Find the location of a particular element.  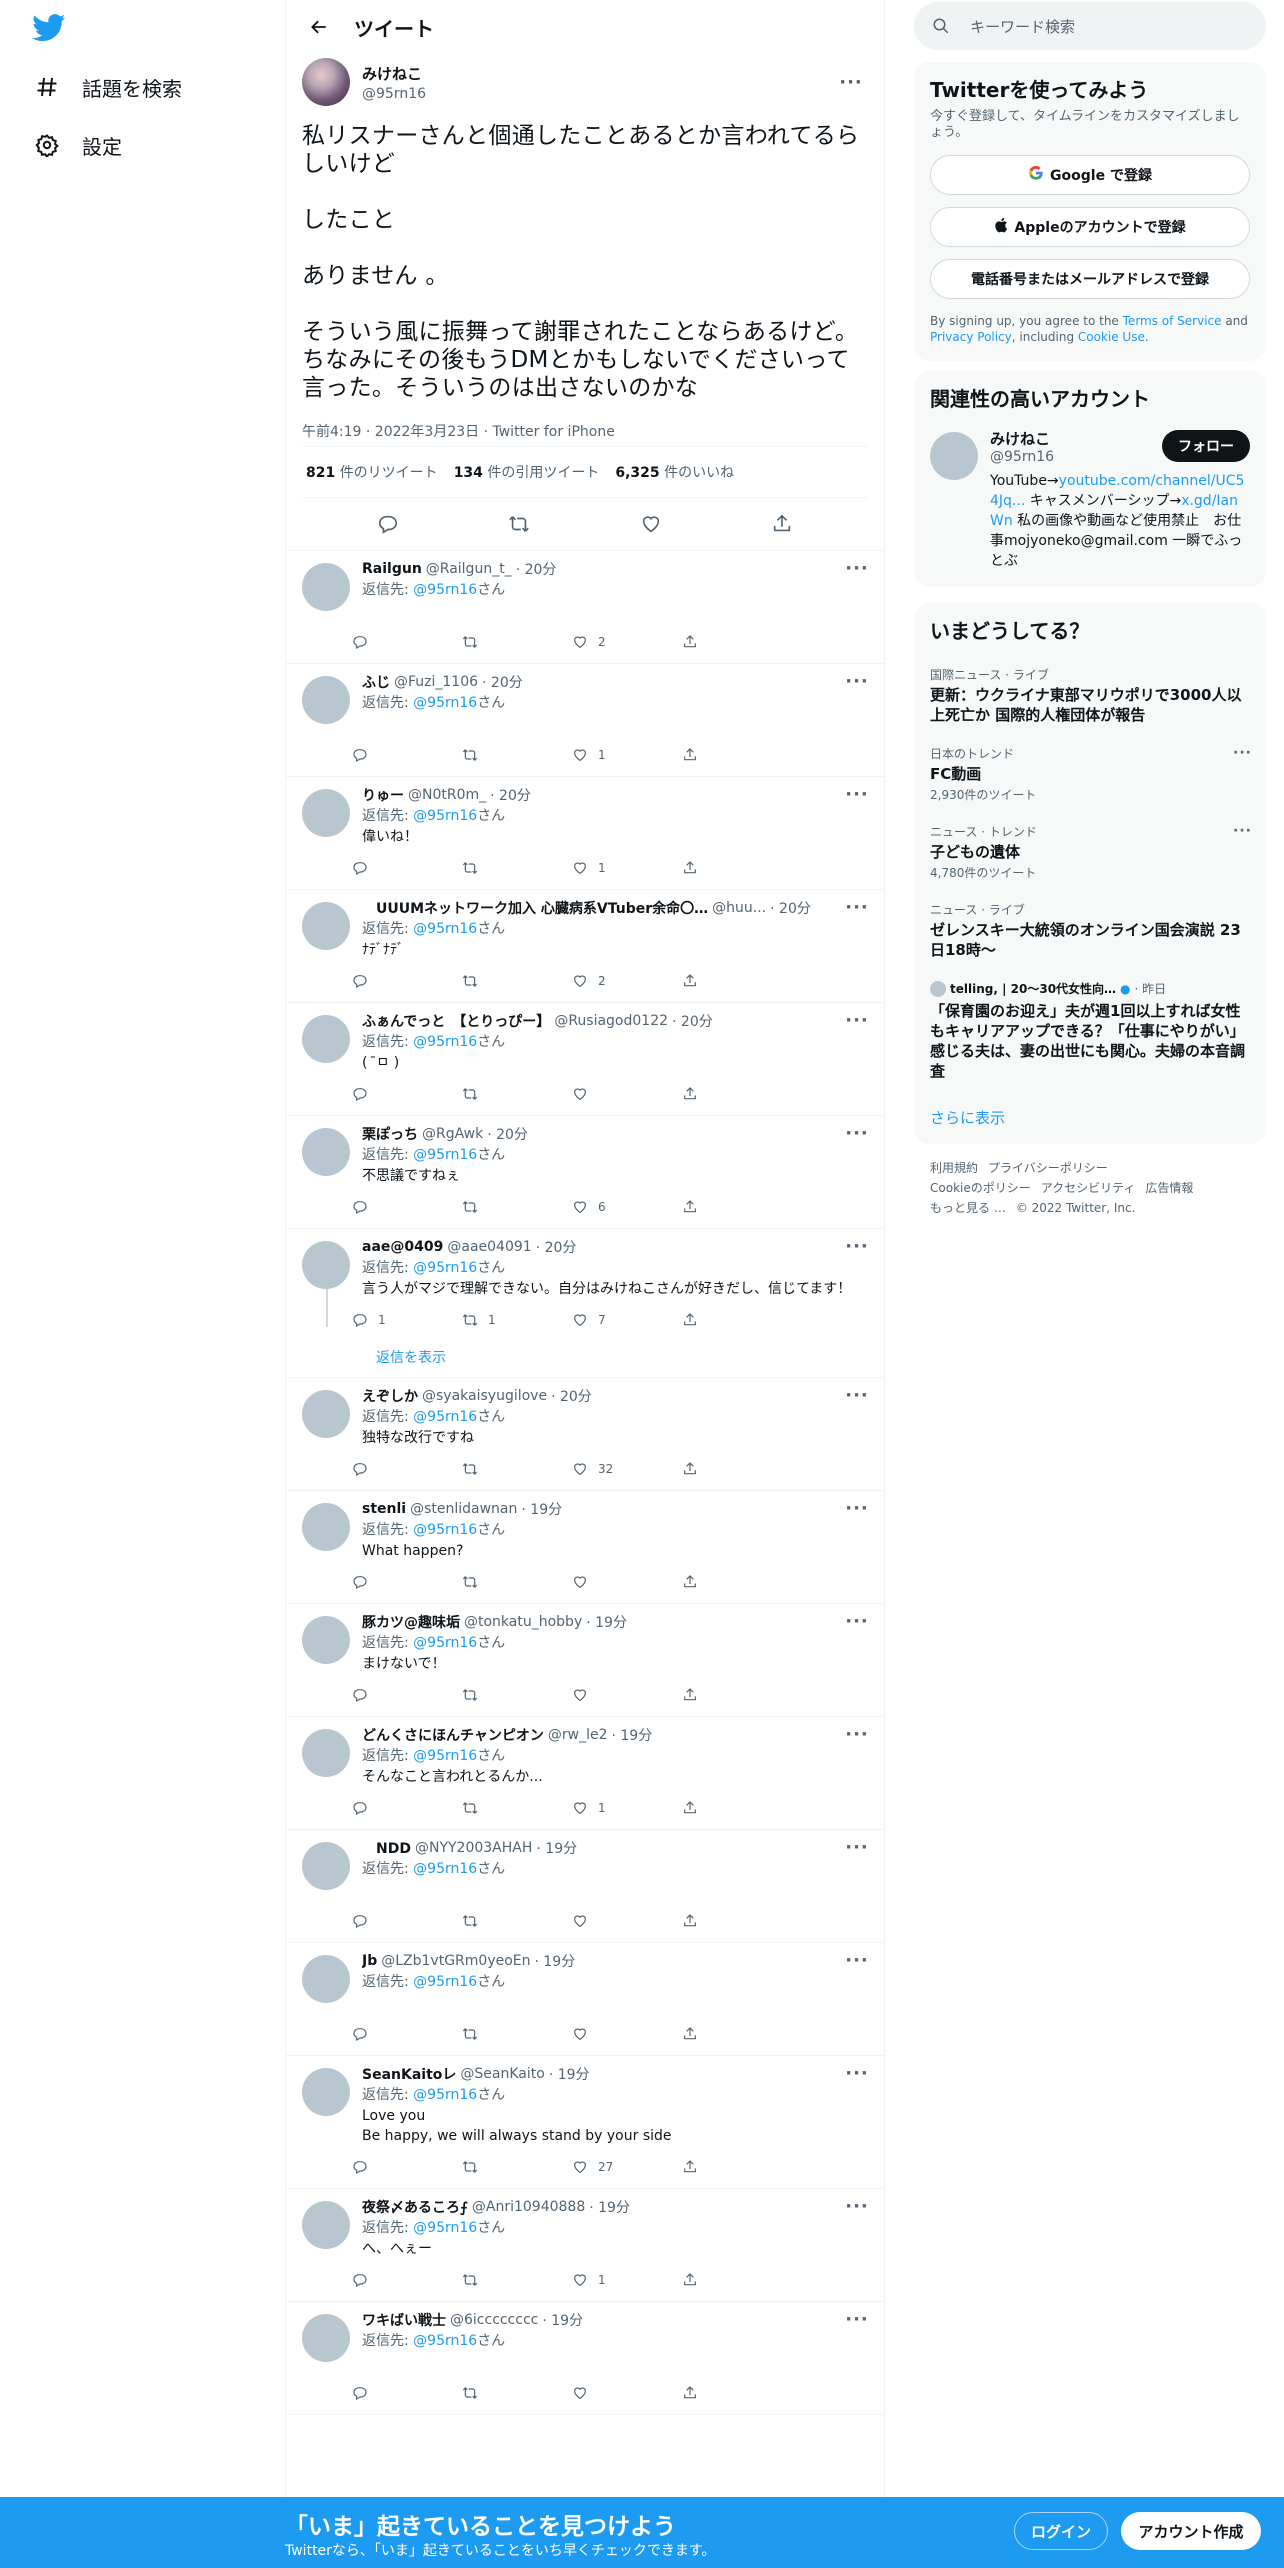

reply-button: 1 is located at coordinates (407, 1320).